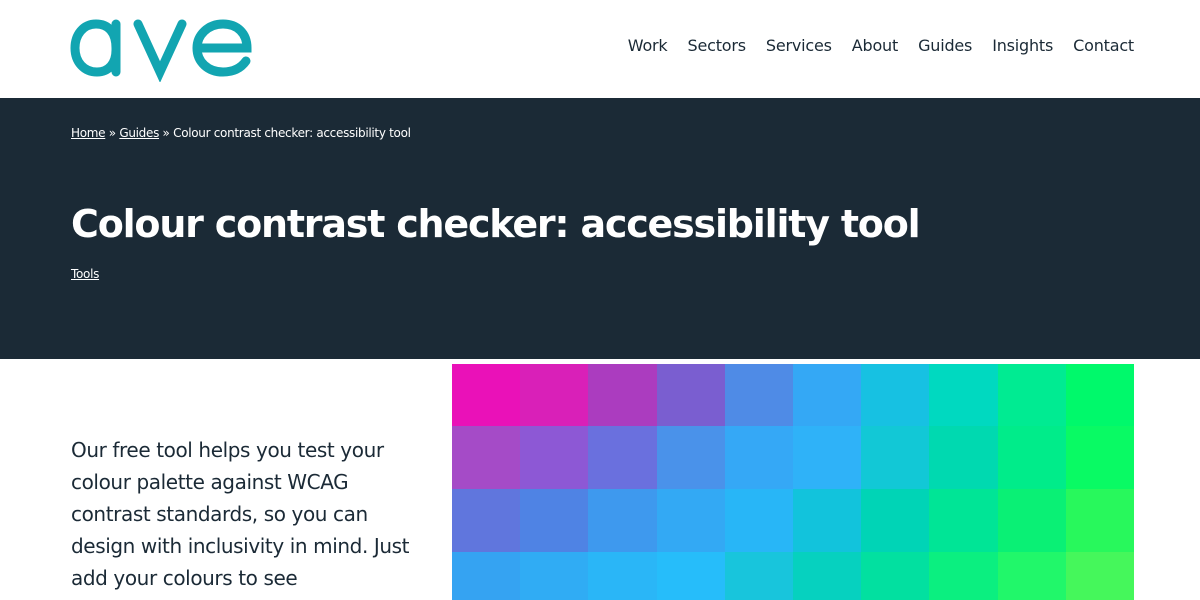 Image resolution: width=1200 pixels, height=600 pixels. What do you see at coordinates (139, 133) in the screenshot?
I see `breadcrumb-guides-link: Guides` at bounding box center [139, 133].